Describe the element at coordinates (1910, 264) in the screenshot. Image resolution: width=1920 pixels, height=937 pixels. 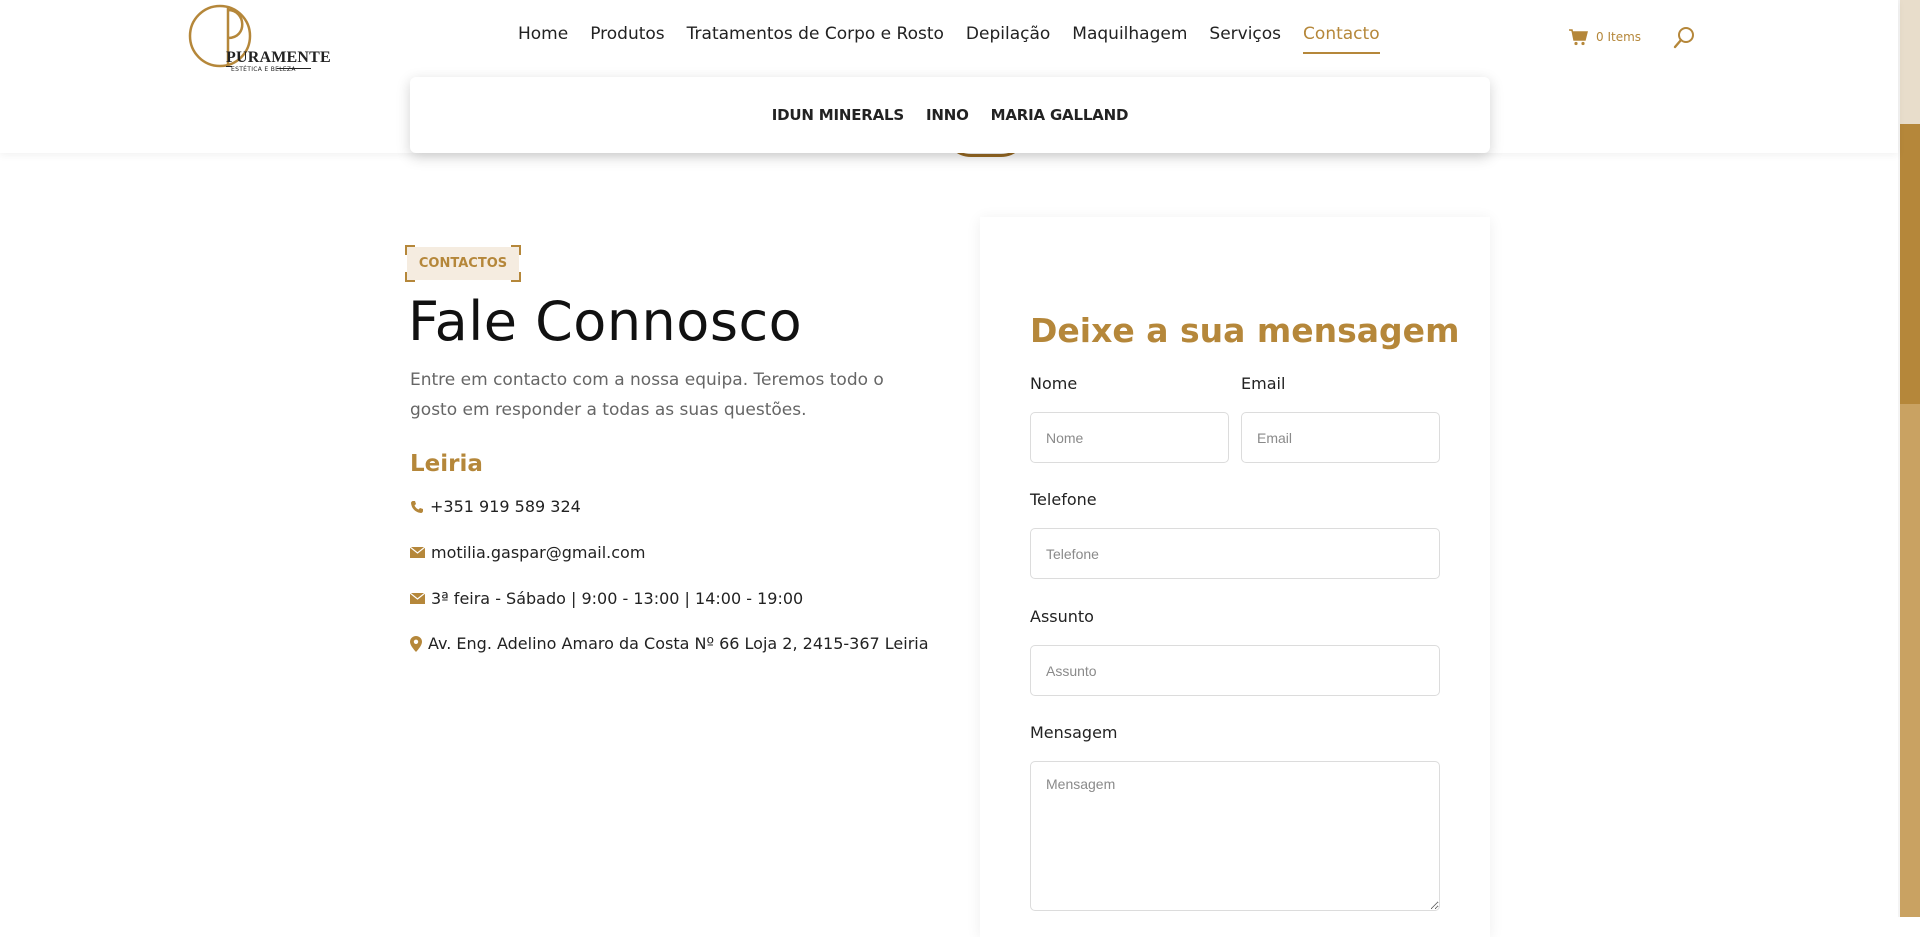
I see `scrollbar-thumb` at that location.